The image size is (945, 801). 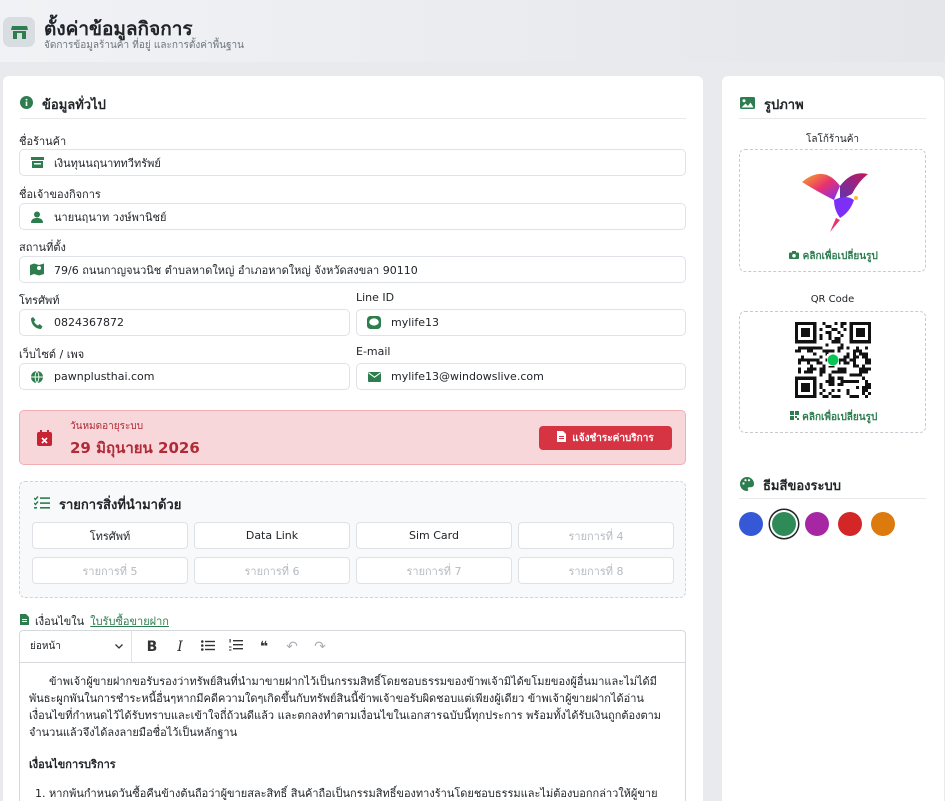 I want to click on images-title: รูปภาพ, so click(x=784, y=105).